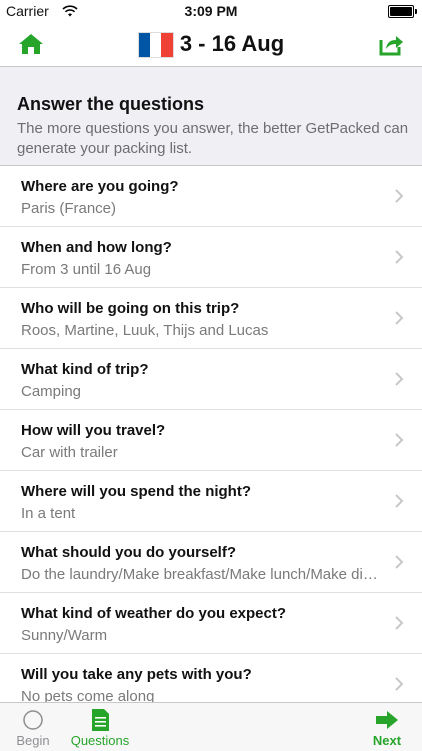 The height and width of the screenshot is (751, 422). What do you see at coordinates (85, 369) in the screenshot?
I see `question-label: What kind of trip?` at bounding box center [85, 369].